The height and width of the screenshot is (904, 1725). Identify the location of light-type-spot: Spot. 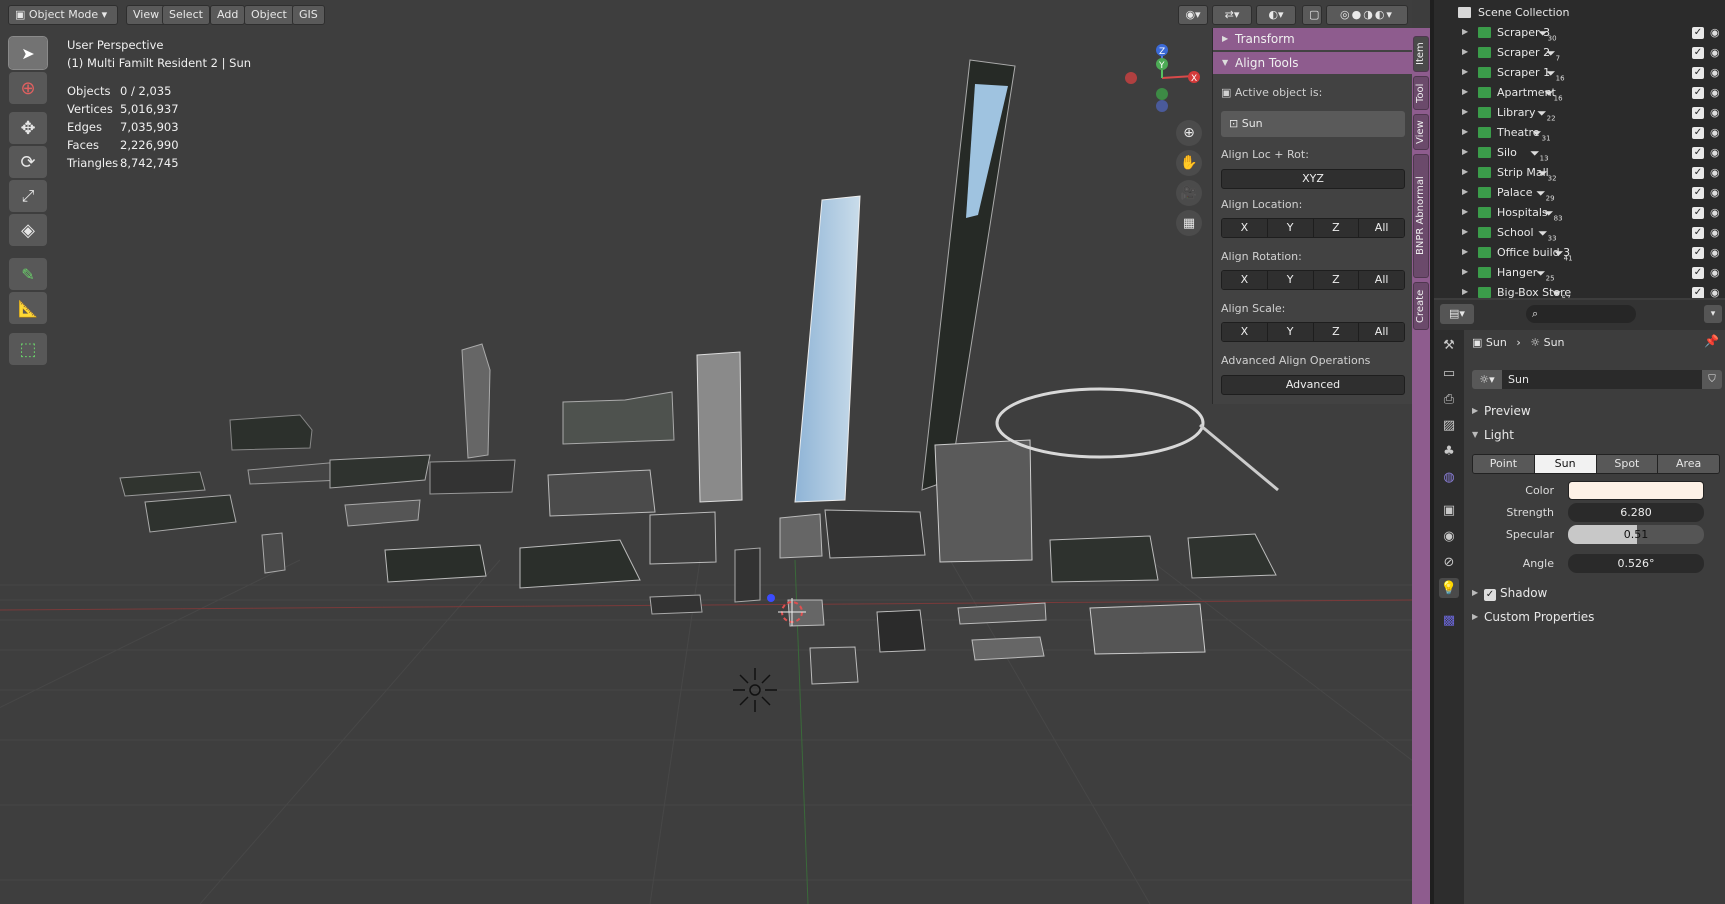
(1627, 464).